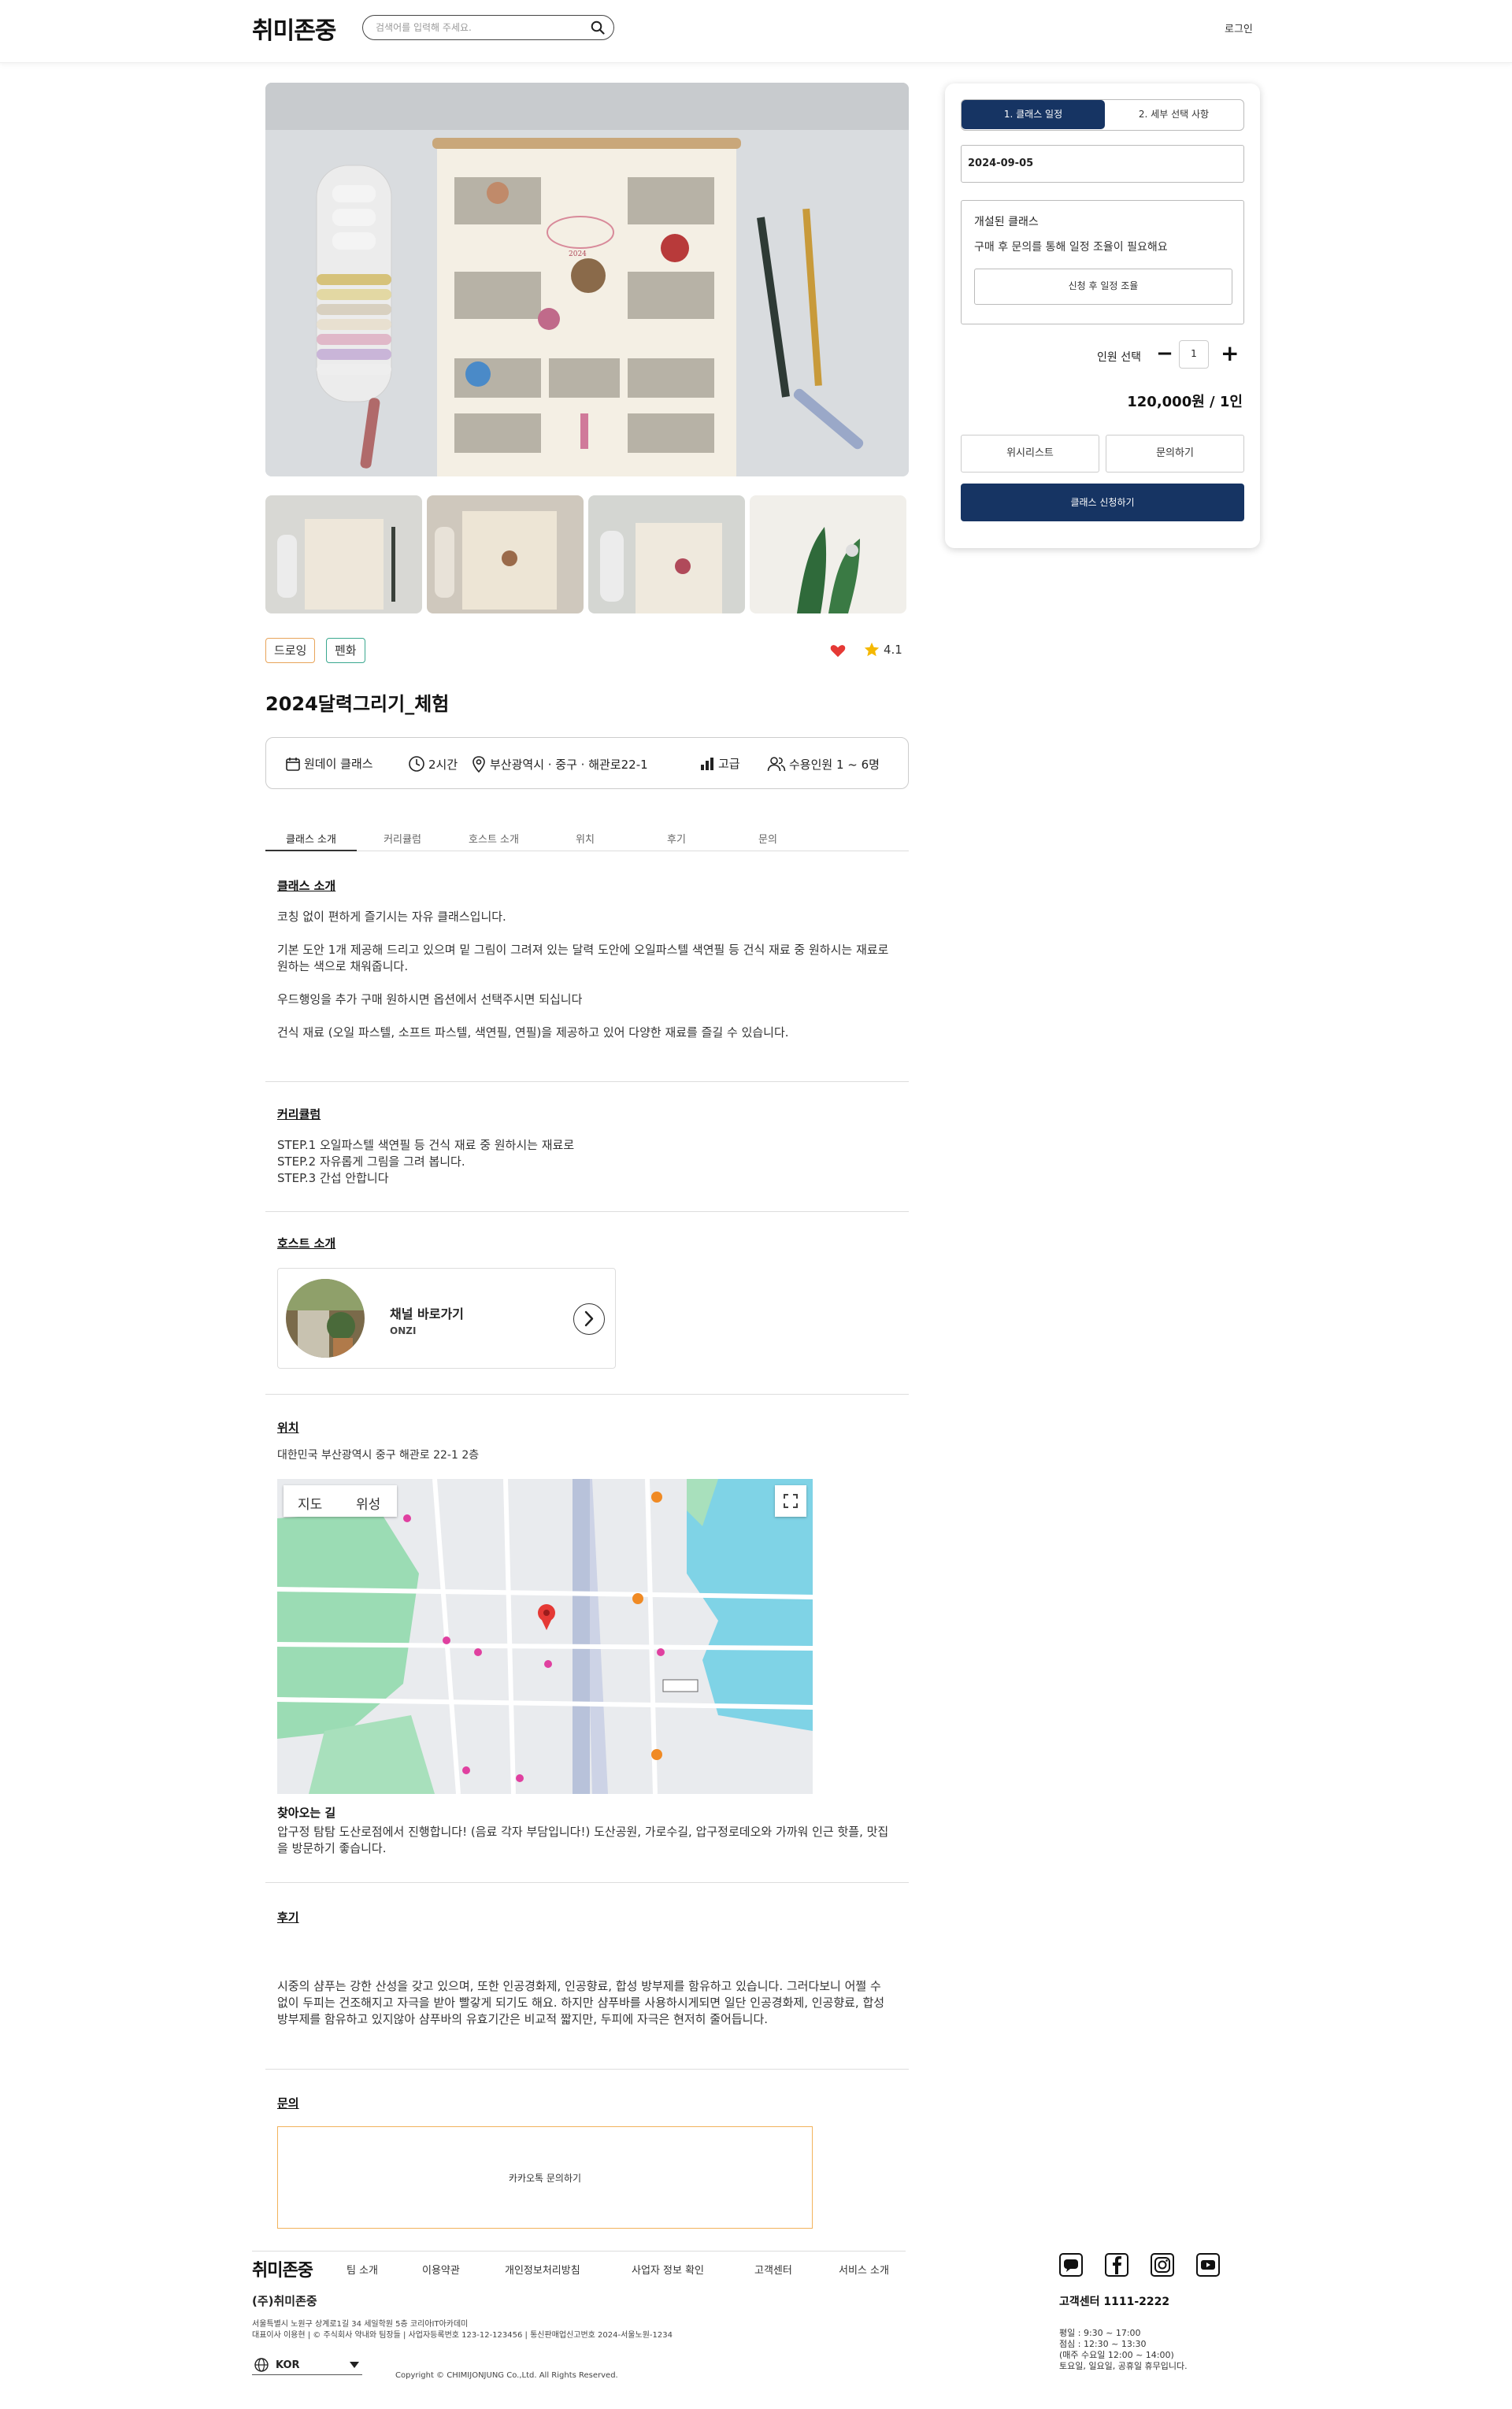  I want to click on map-tab-map: 지도, so click(310, 1503).